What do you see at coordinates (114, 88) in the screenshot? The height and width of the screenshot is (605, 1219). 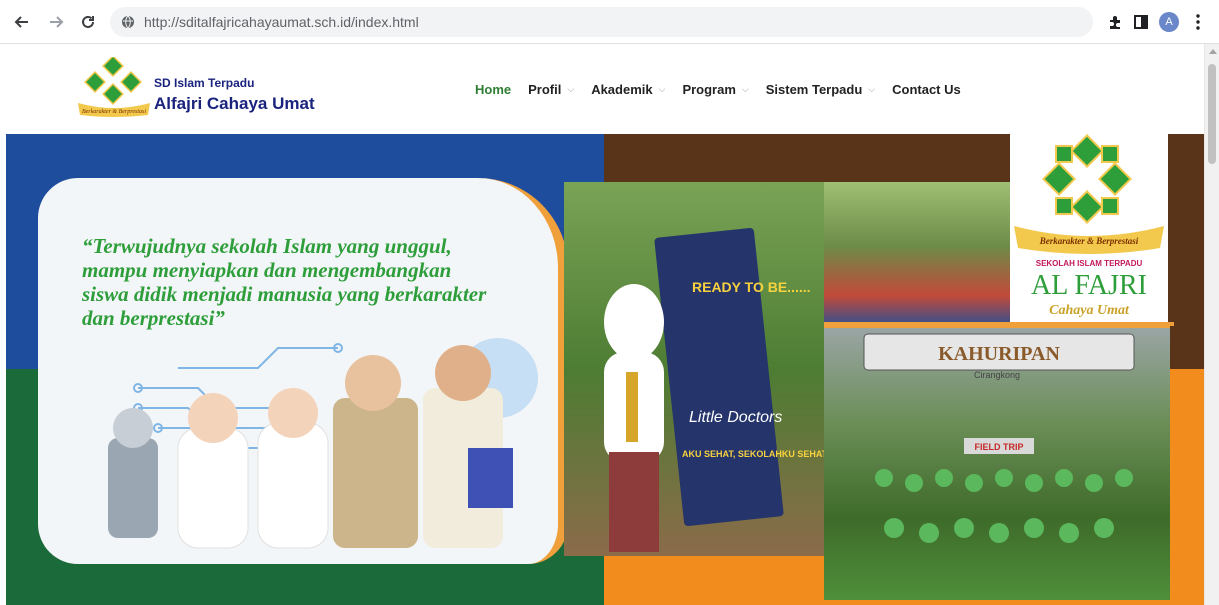 I see `school-logo: Berkarakter & Berprestasi` at bounding box center [114, 88].